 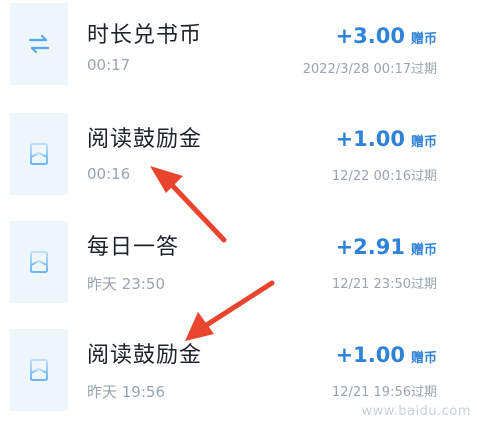 I want to click on expiry-date: 12/21 19:56过期, so click(x=384, y=392).